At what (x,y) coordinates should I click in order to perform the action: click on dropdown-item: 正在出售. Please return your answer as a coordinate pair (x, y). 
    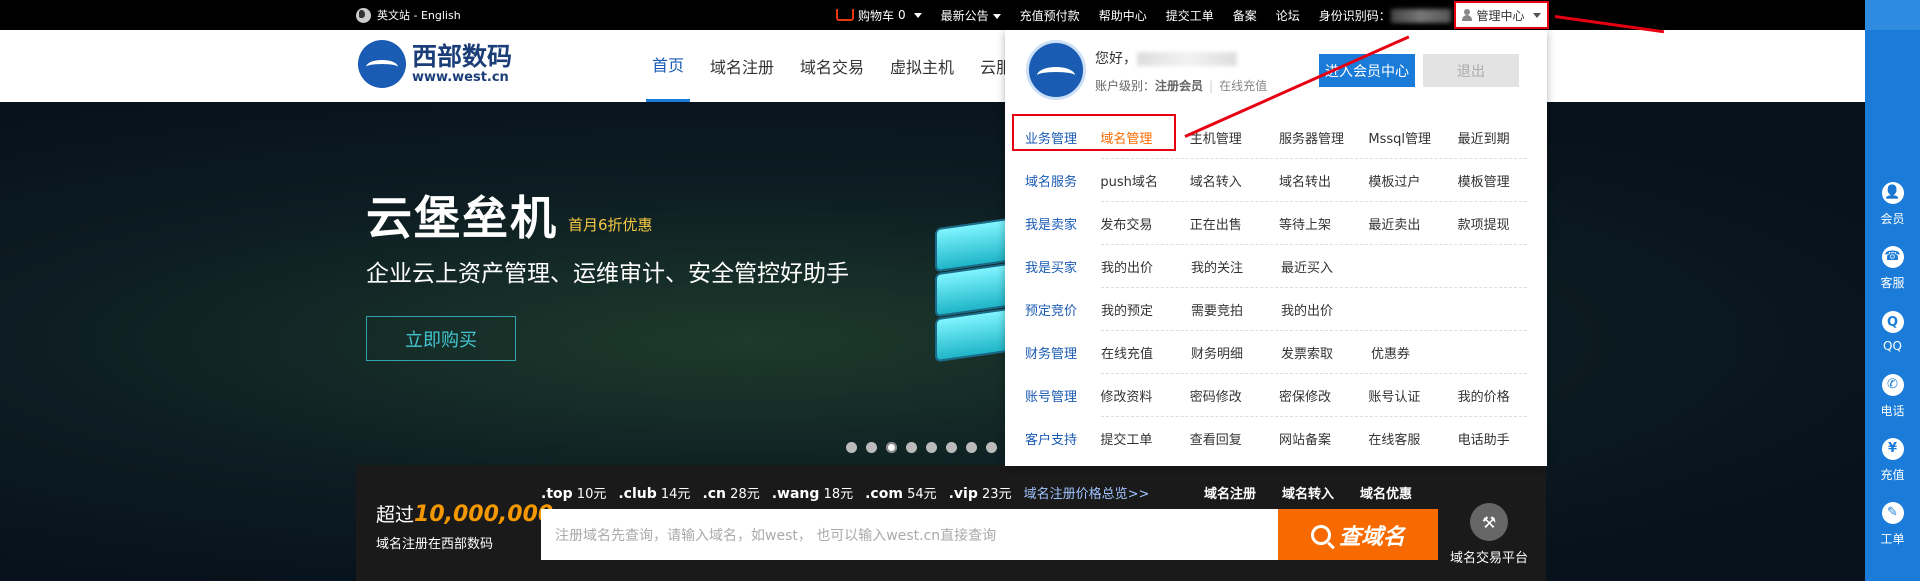
    Looking at the image, I should click on (1234, 223).